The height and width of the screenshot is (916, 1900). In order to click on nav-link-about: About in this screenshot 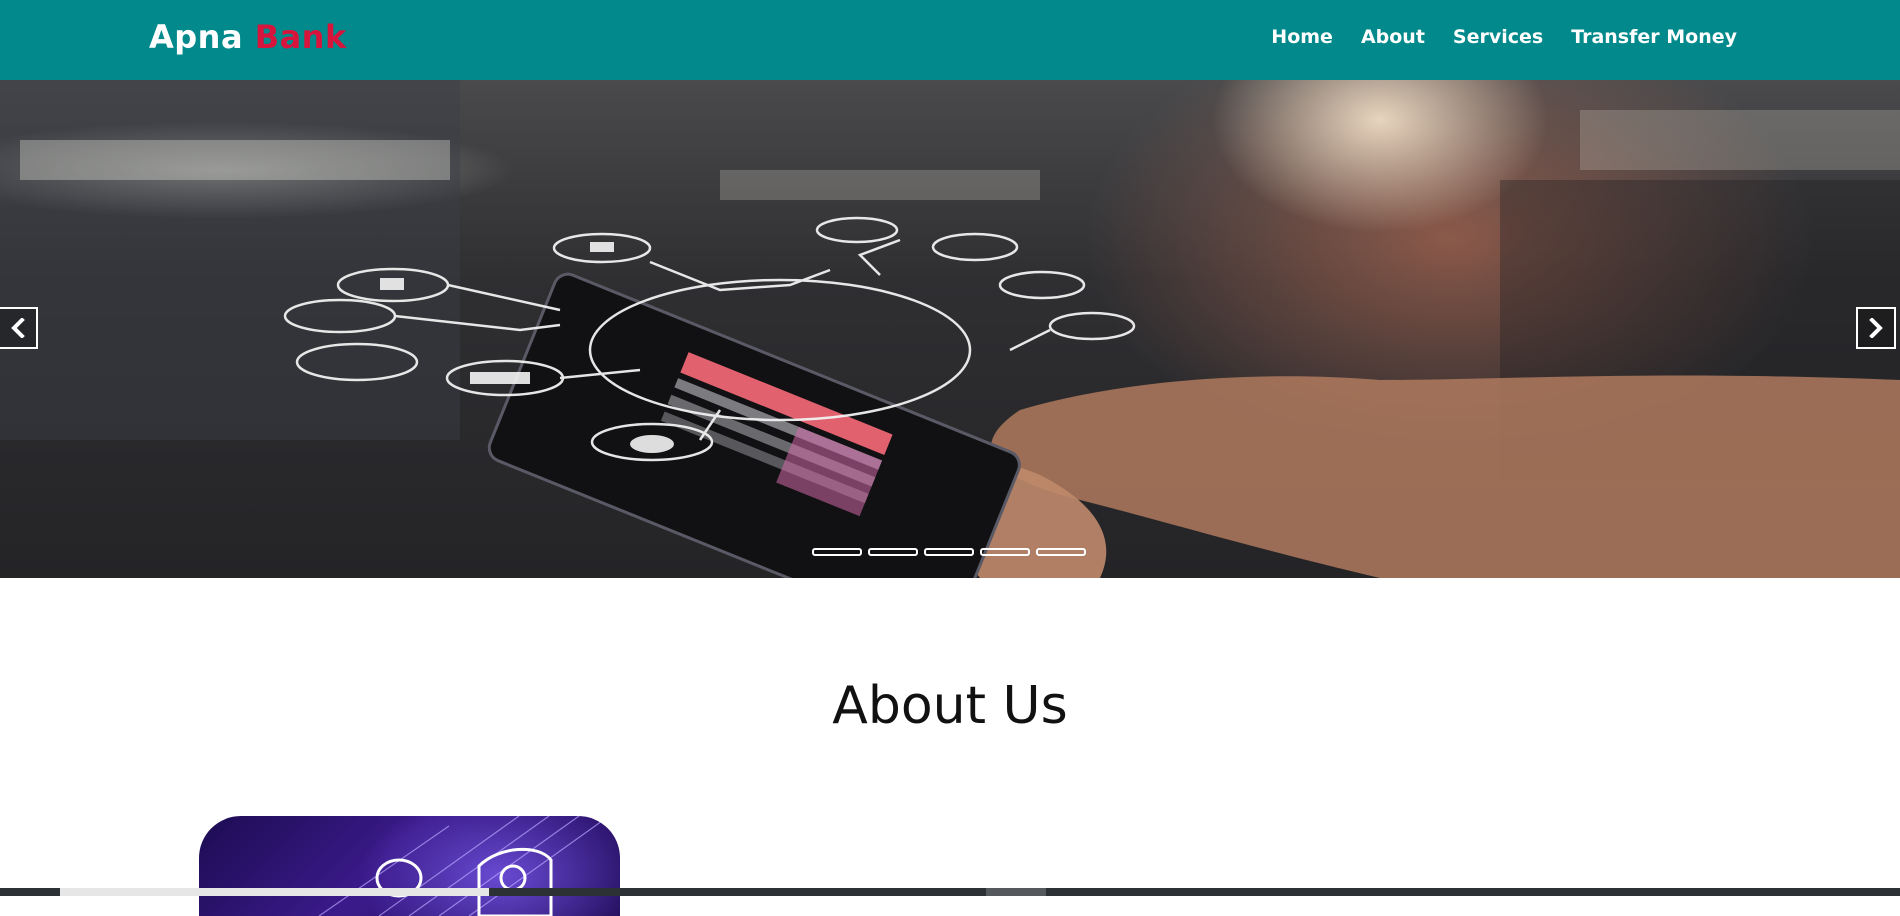, I will do `click(1393, 37)`.